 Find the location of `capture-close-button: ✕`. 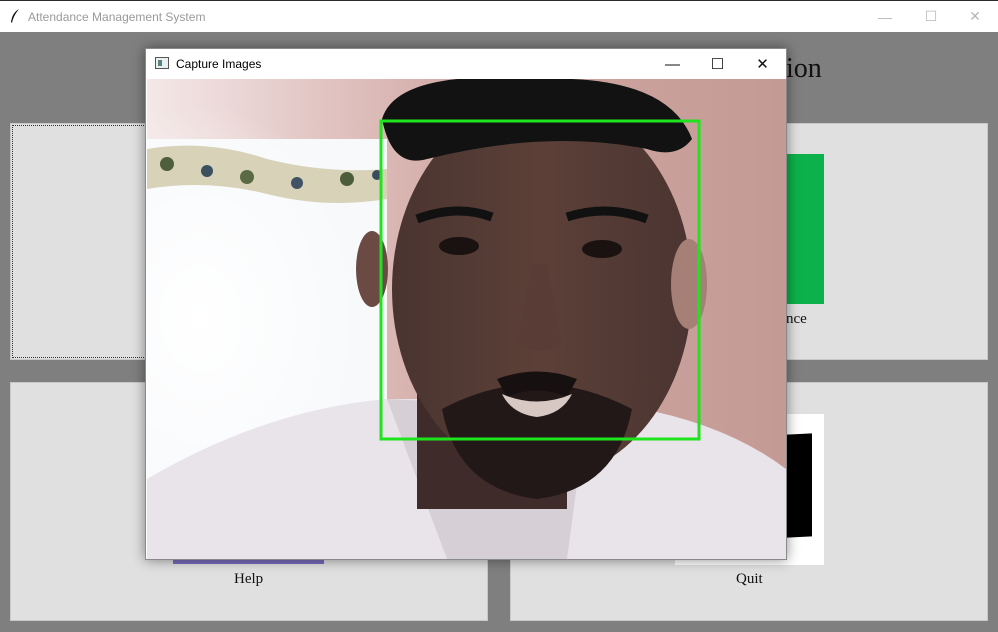

capture-close-button: ✕ is located at coordinates (762, 64).